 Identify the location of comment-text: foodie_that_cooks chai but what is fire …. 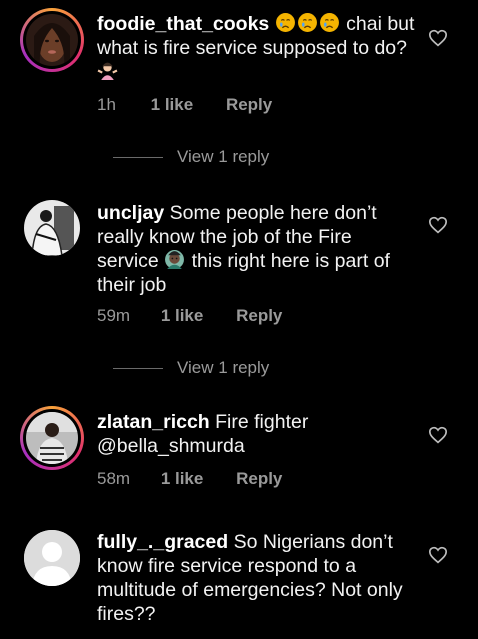
(256, 48).